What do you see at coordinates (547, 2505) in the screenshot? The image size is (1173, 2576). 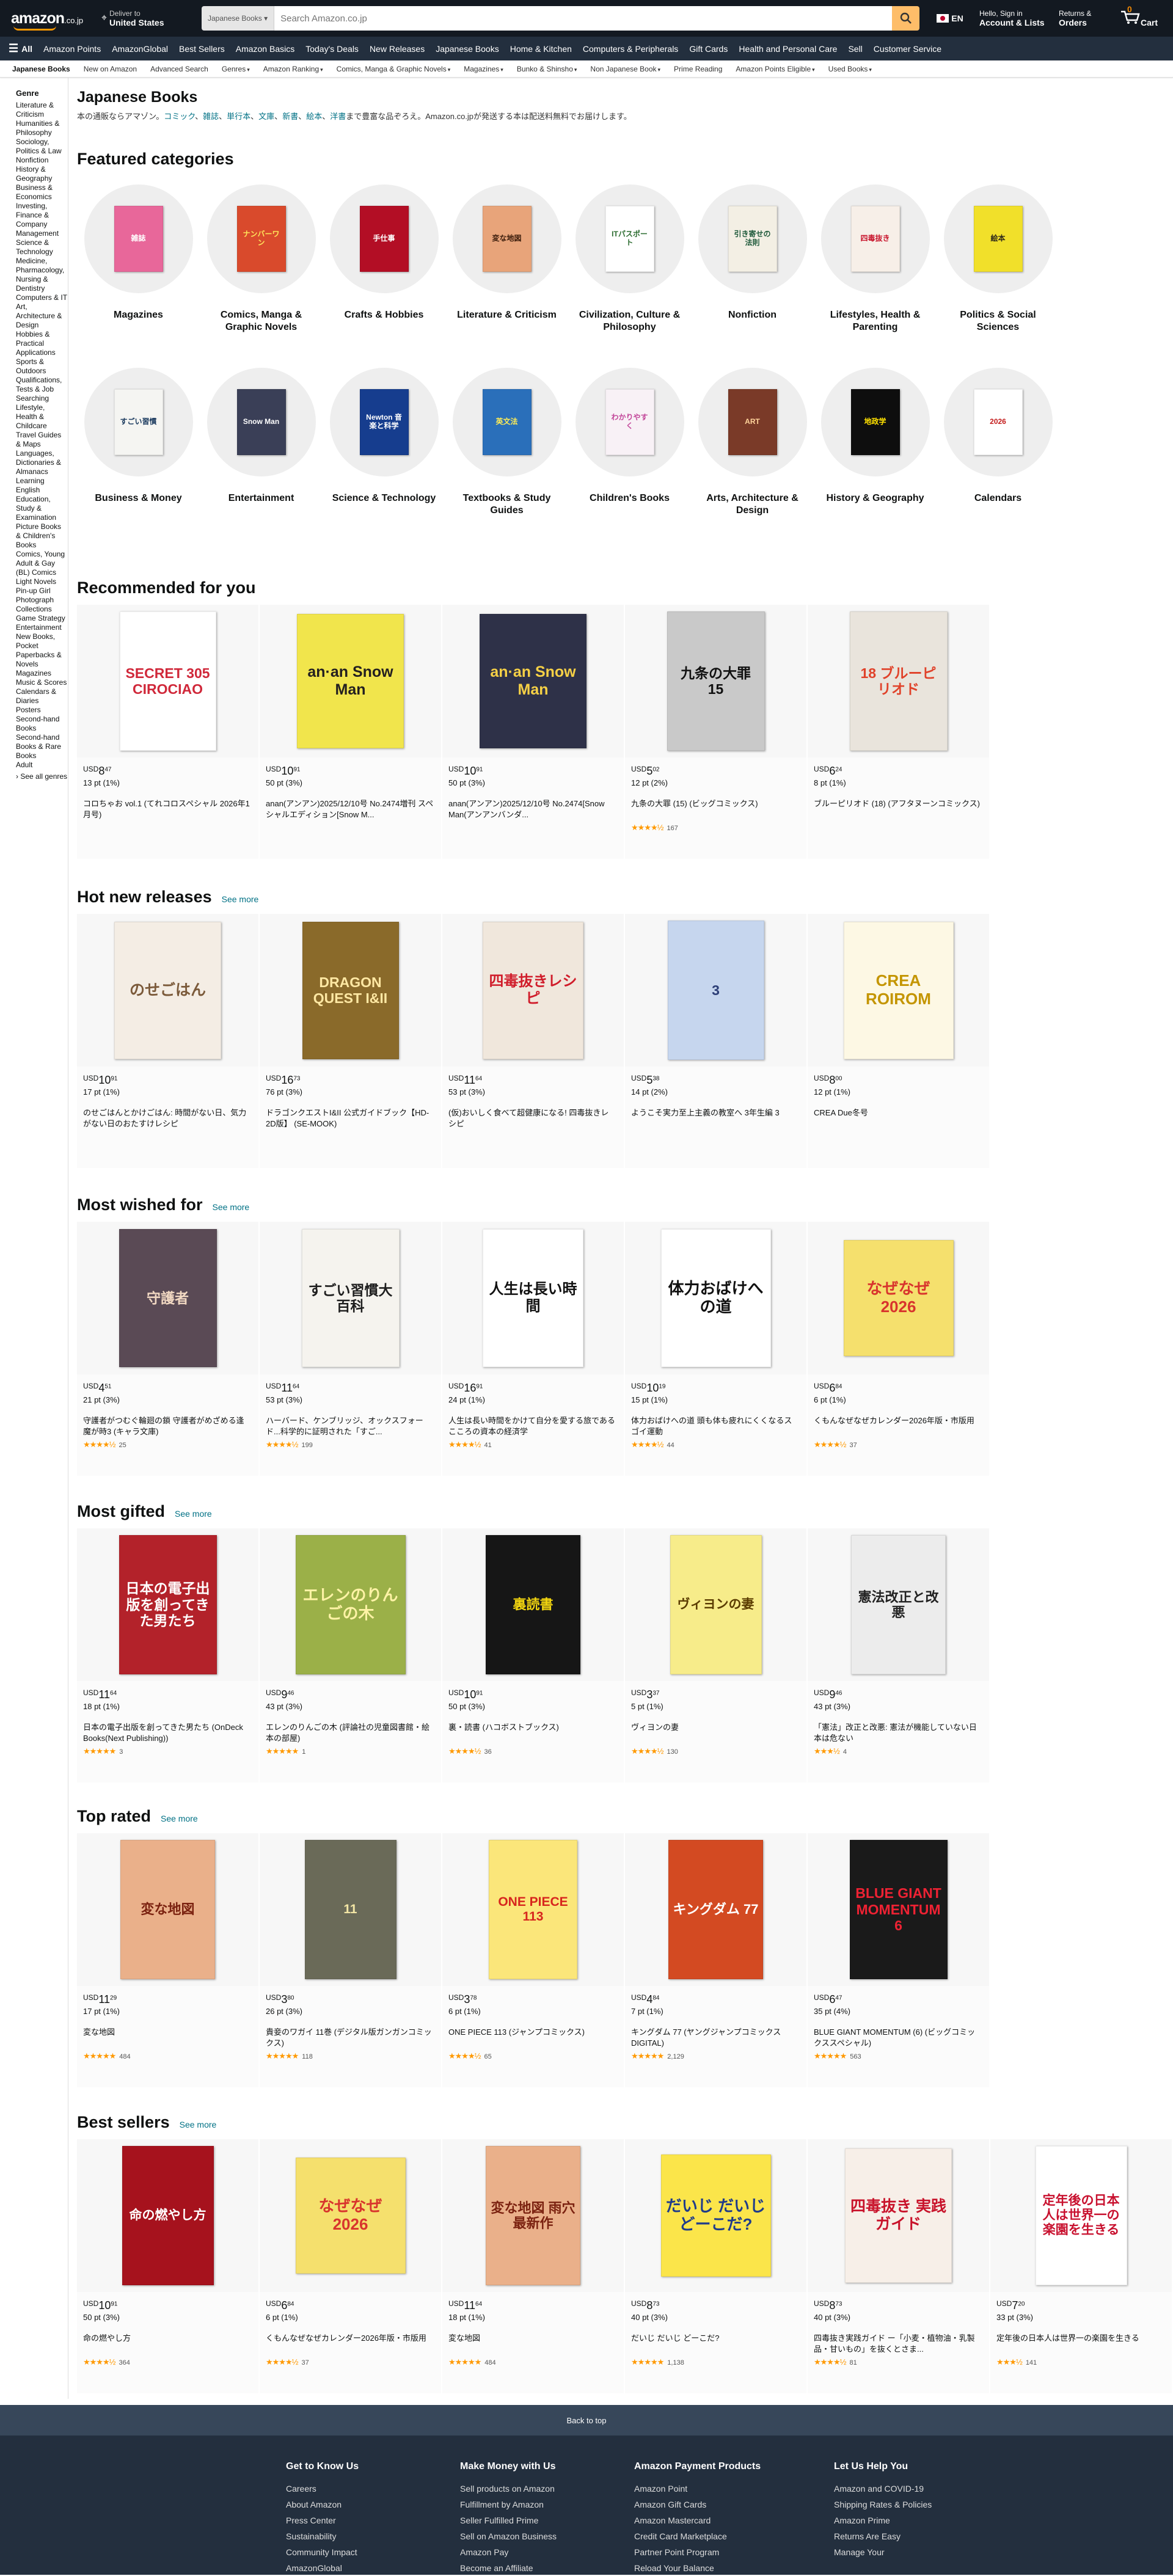 I see `footer-link: Fulfillment by Amazon` at bounding box center [547, 2505].